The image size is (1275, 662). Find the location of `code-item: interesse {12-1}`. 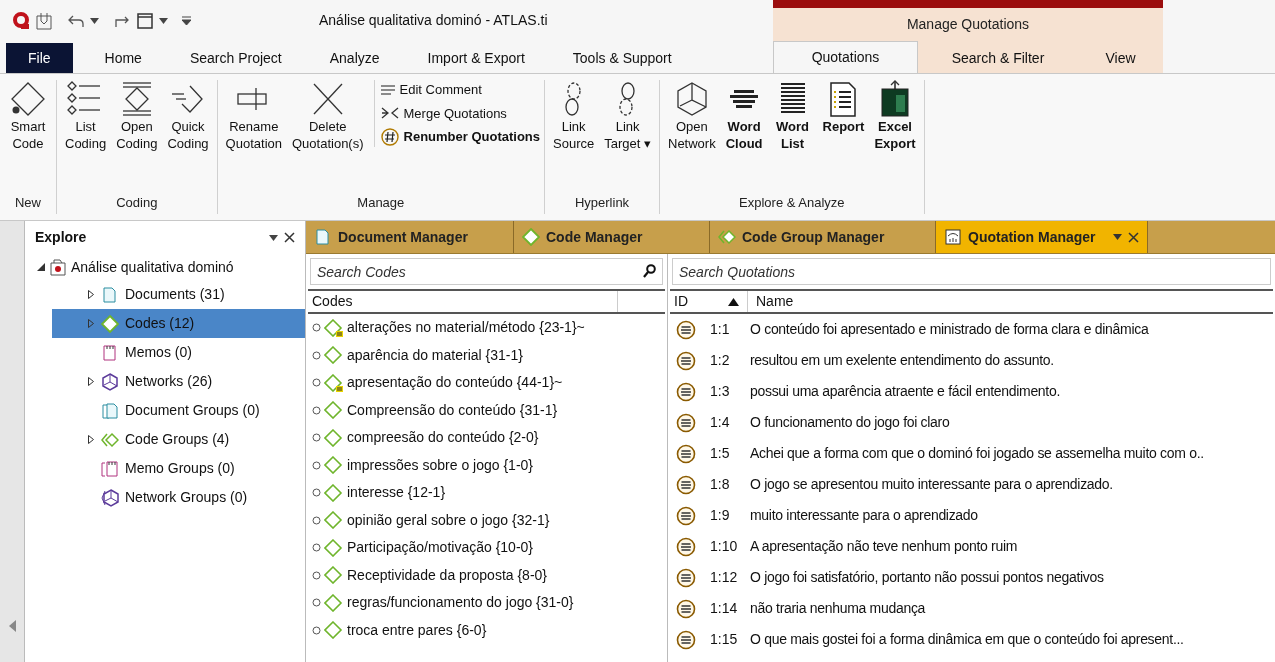

code-item: interesse {12-1} is located at coordinates (396, 493).